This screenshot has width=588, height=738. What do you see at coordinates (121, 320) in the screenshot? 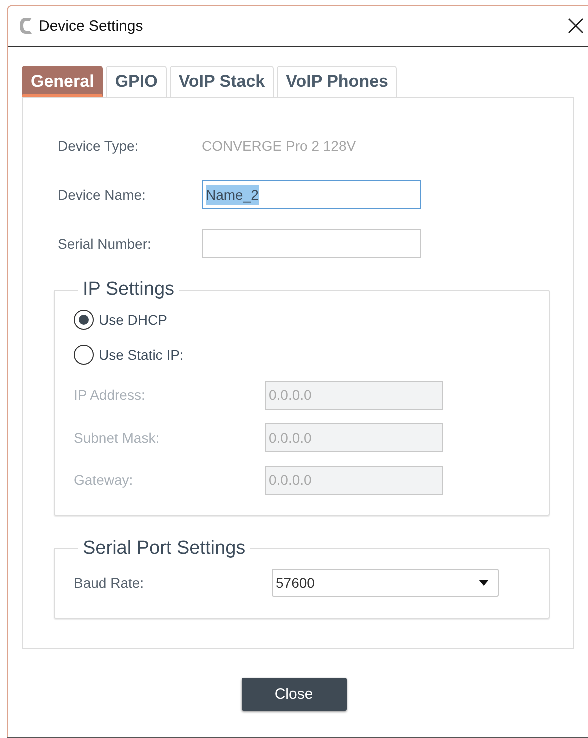
I see `radio-button: Use DHCP` at bounding box center [121, 320].